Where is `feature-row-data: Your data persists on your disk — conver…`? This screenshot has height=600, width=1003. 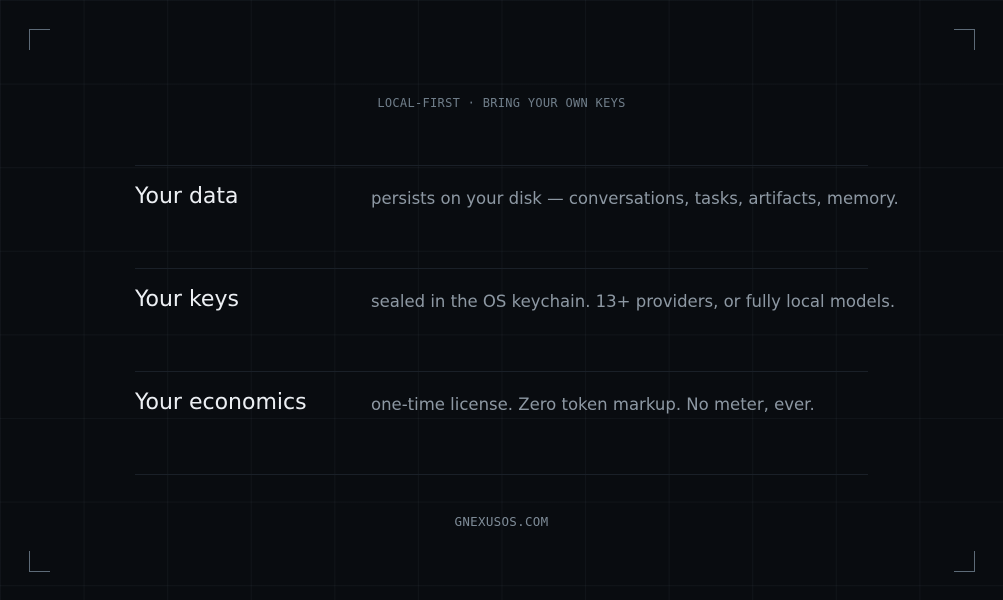 feature-row-data: Your data persists on your disk — conver… is located at coordinates (517, 217).